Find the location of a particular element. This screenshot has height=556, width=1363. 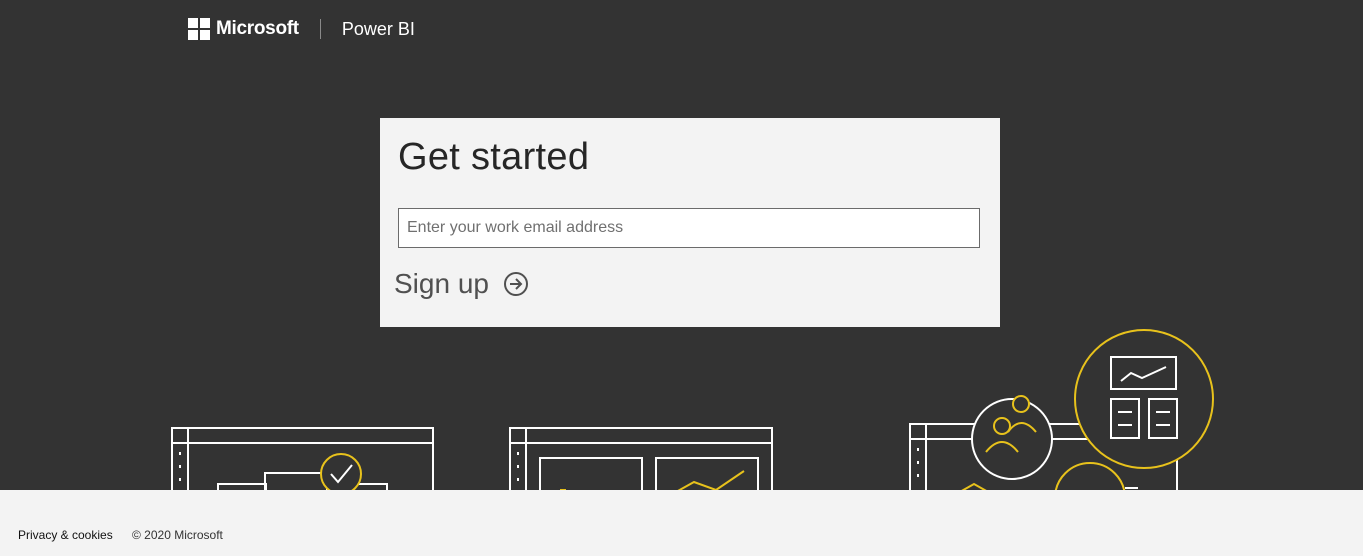

users-circle-icon is located at coordinates (1012, 437).